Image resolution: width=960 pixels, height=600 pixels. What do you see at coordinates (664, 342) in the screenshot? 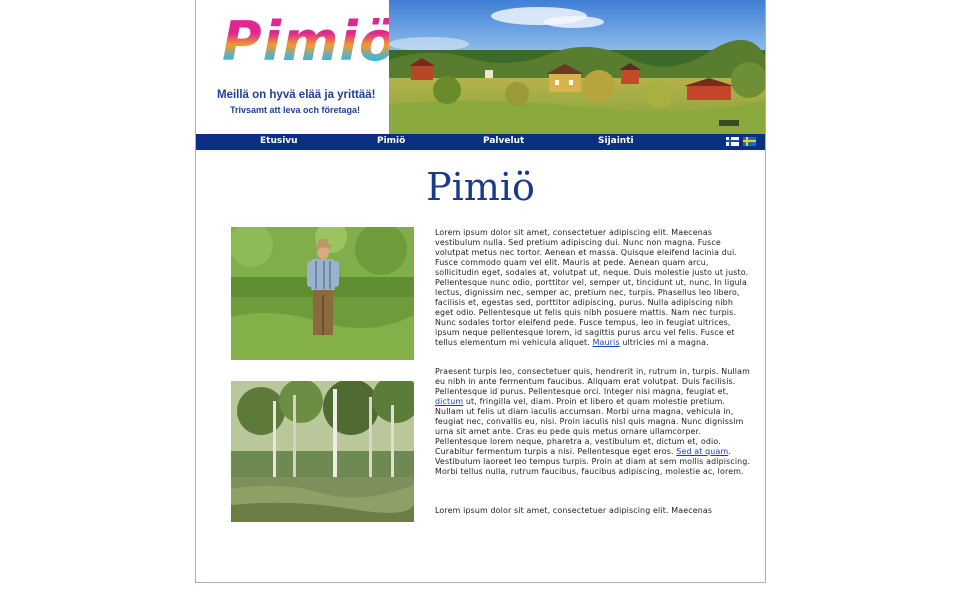
I see `paragraph-text: ultricies mi a magna.` at bounding box center [664, 342].